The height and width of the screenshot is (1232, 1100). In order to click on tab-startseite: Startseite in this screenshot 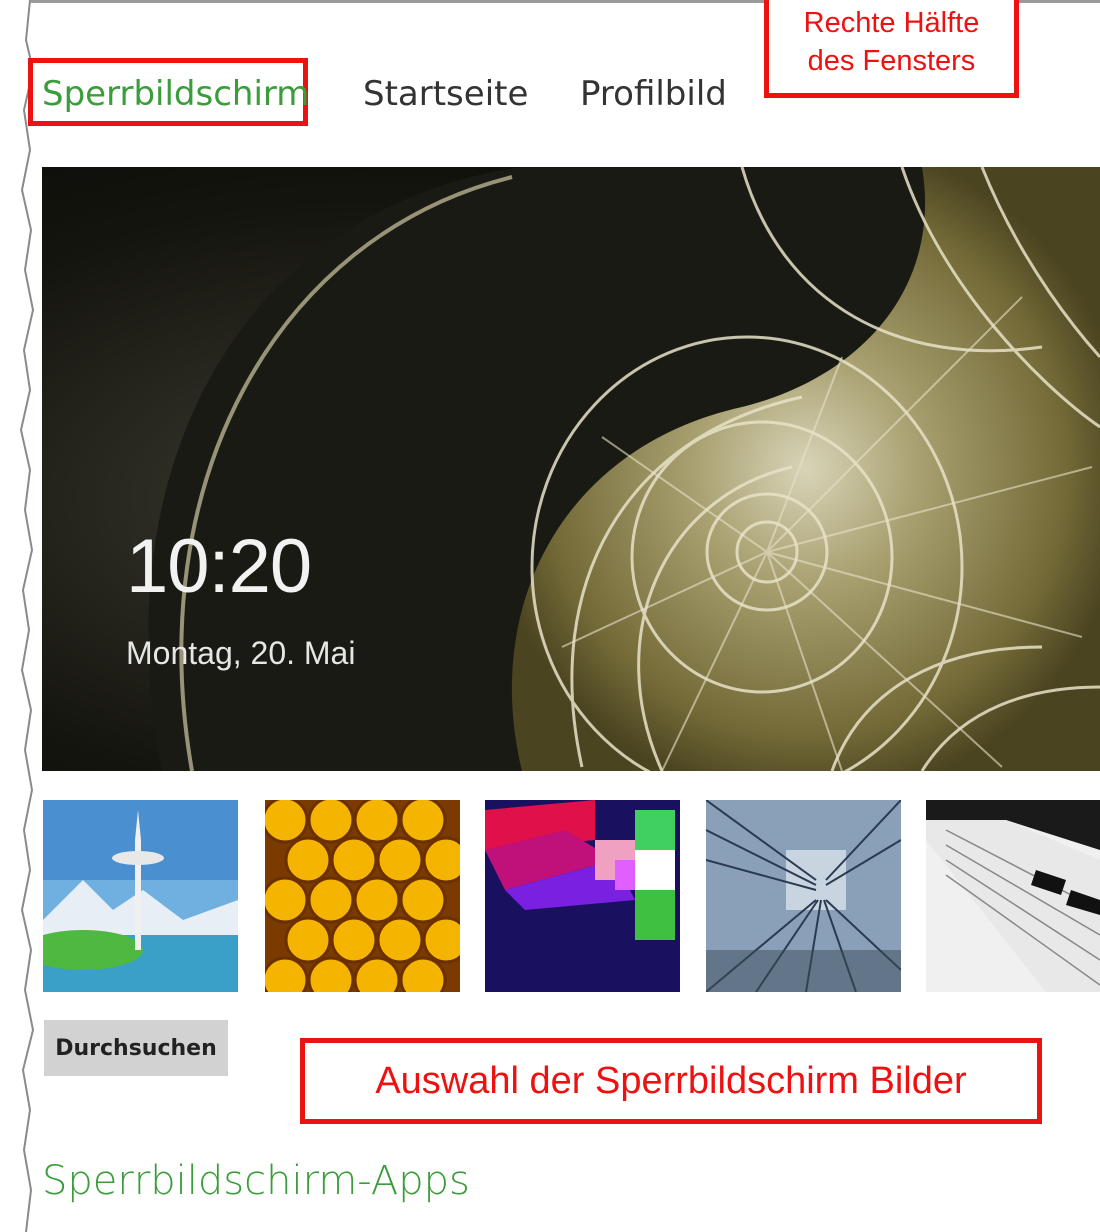, I will do `click(445, 94)`.